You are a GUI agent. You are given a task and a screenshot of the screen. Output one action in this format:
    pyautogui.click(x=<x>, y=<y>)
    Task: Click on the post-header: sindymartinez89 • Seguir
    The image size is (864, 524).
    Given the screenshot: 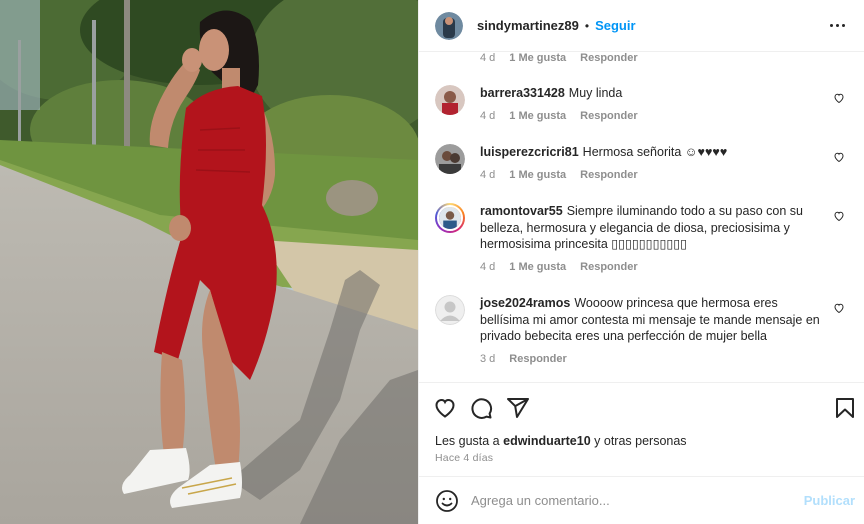 What is the action you would take?
    pyautogui.click(x=641, y=26)
    